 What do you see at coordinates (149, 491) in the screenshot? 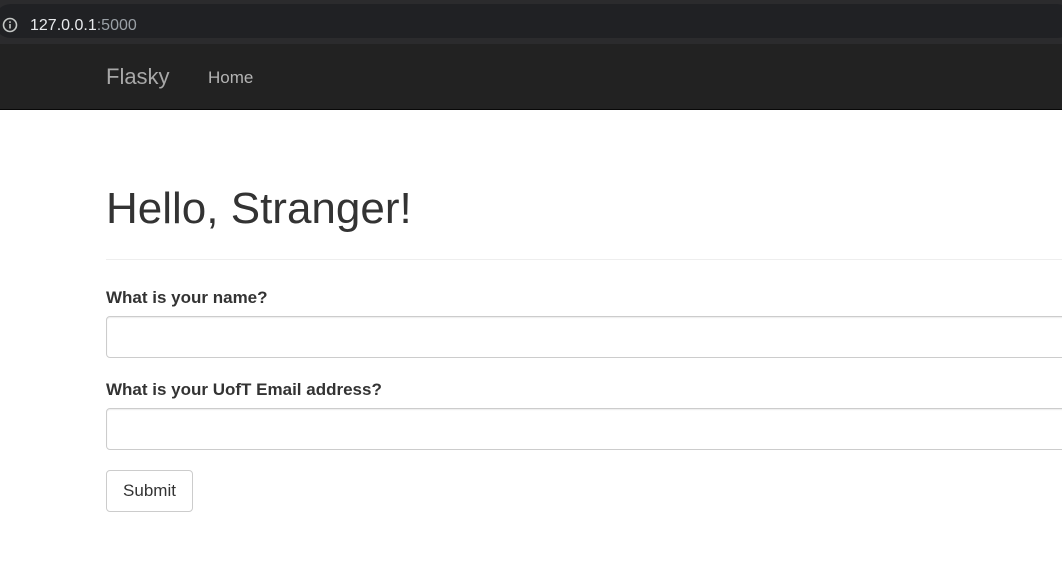
I see `submit-button: Submit` at bounding box center [149, 491].